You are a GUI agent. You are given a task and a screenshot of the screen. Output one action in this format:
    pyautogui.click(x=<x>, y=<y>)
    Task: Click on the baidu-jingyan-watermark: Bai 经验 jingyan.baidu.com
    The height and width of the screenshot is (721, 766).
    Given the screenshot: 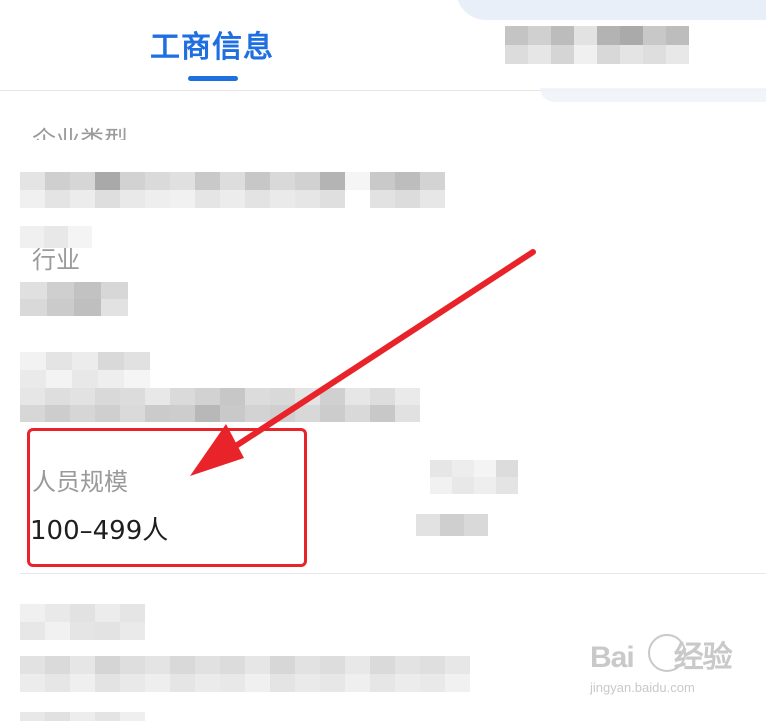 What is the action you would take?
    pyautogui.click(x=661, y=663)
    